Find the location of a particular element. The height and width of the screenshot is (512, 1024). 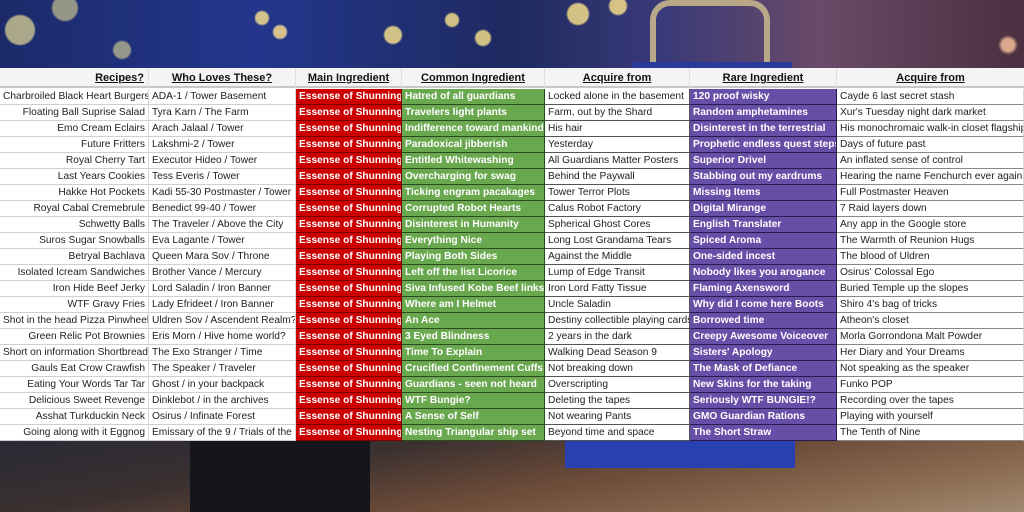

rare-ingredient-cell: Sisters' Apology is located at coordinates (763, 353).